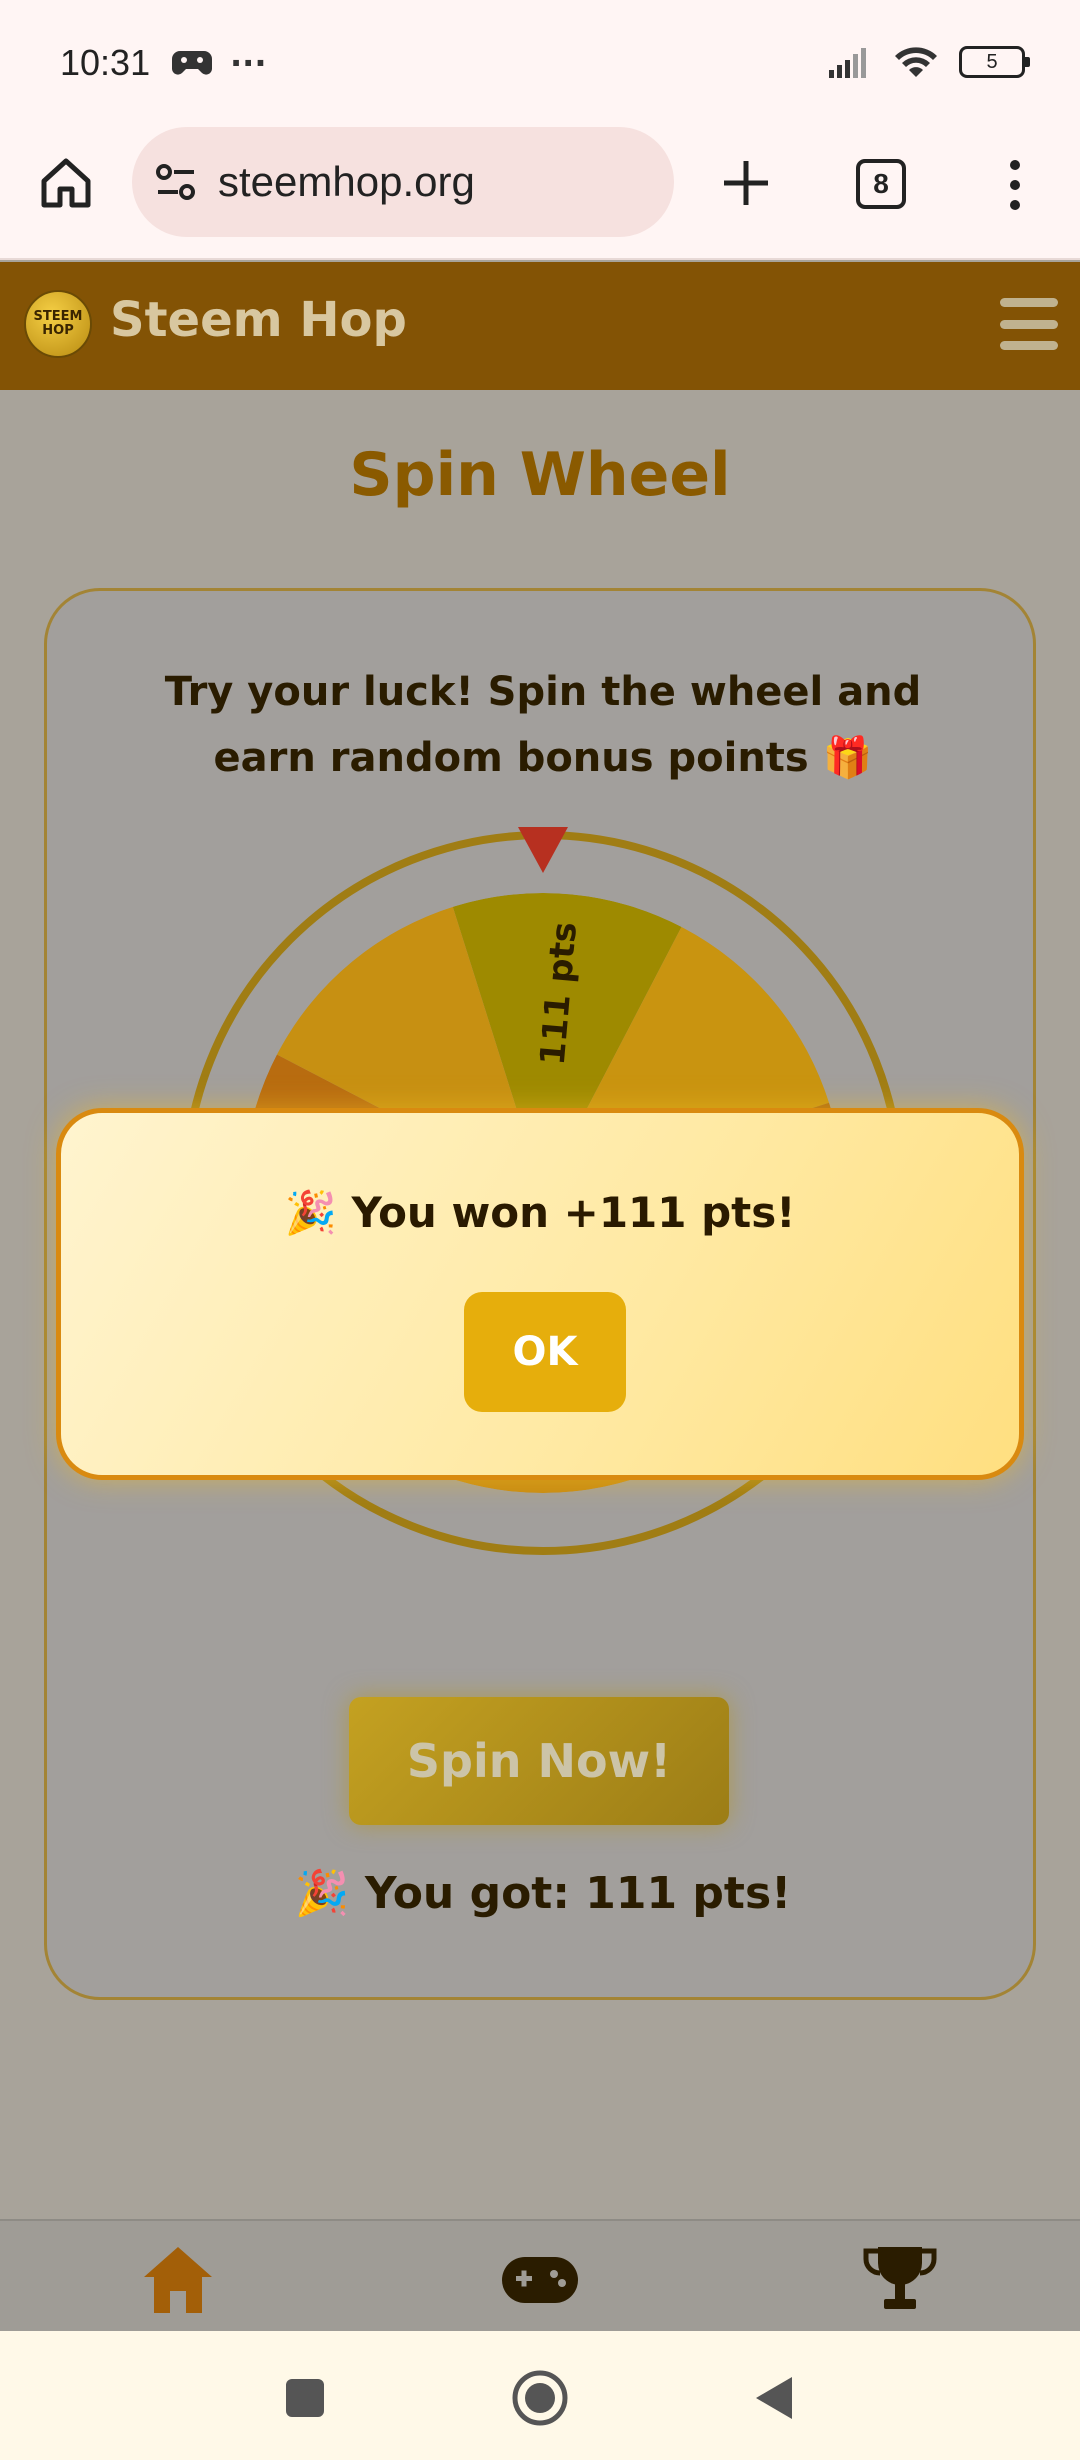  What do you see at coordinates (916, 62) in the screenshot?
I see `wifi-icon` at bounding box center [916, 62].